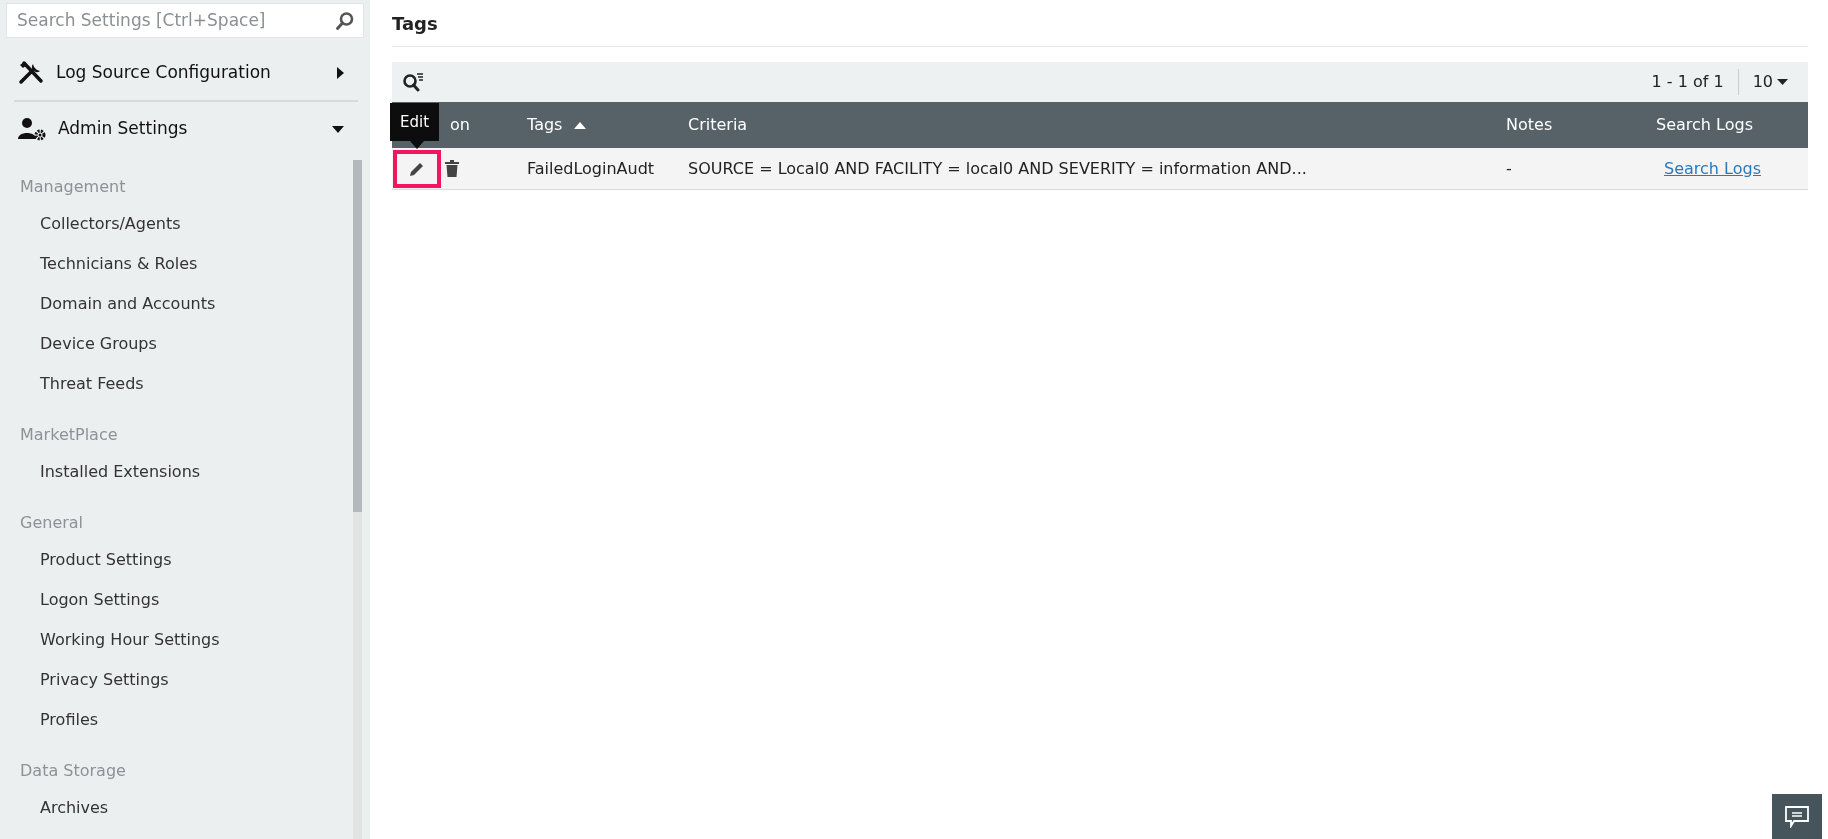 The image size is (1828, 839). What do you see at coordinates (185, 384) in the screenshot?
I see `sidebar-item: Threat Feeds` at bounding box center [185, 384].